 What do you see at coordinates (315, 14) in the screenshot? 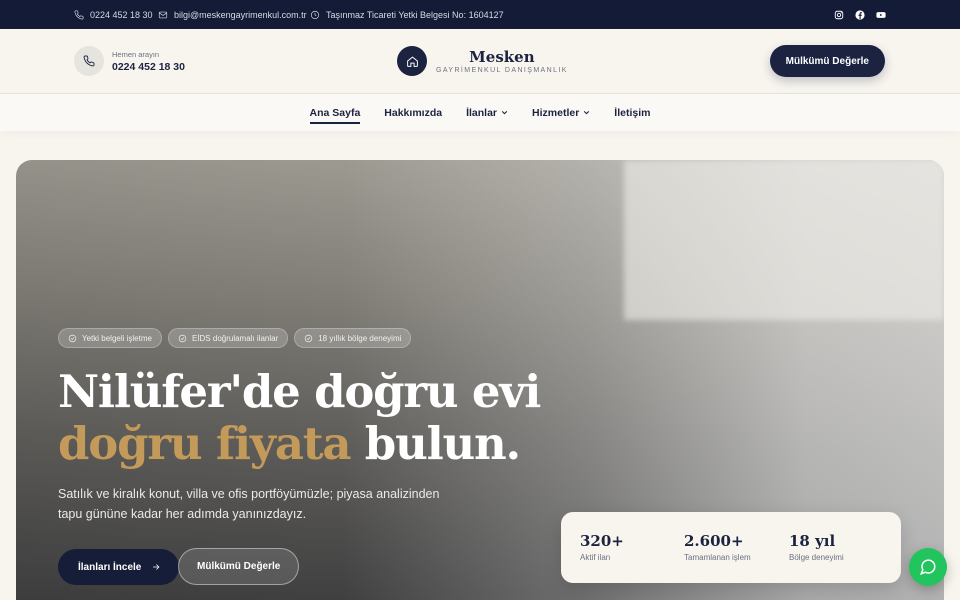
I see `clock-icon` at bounding box center [315, 14].